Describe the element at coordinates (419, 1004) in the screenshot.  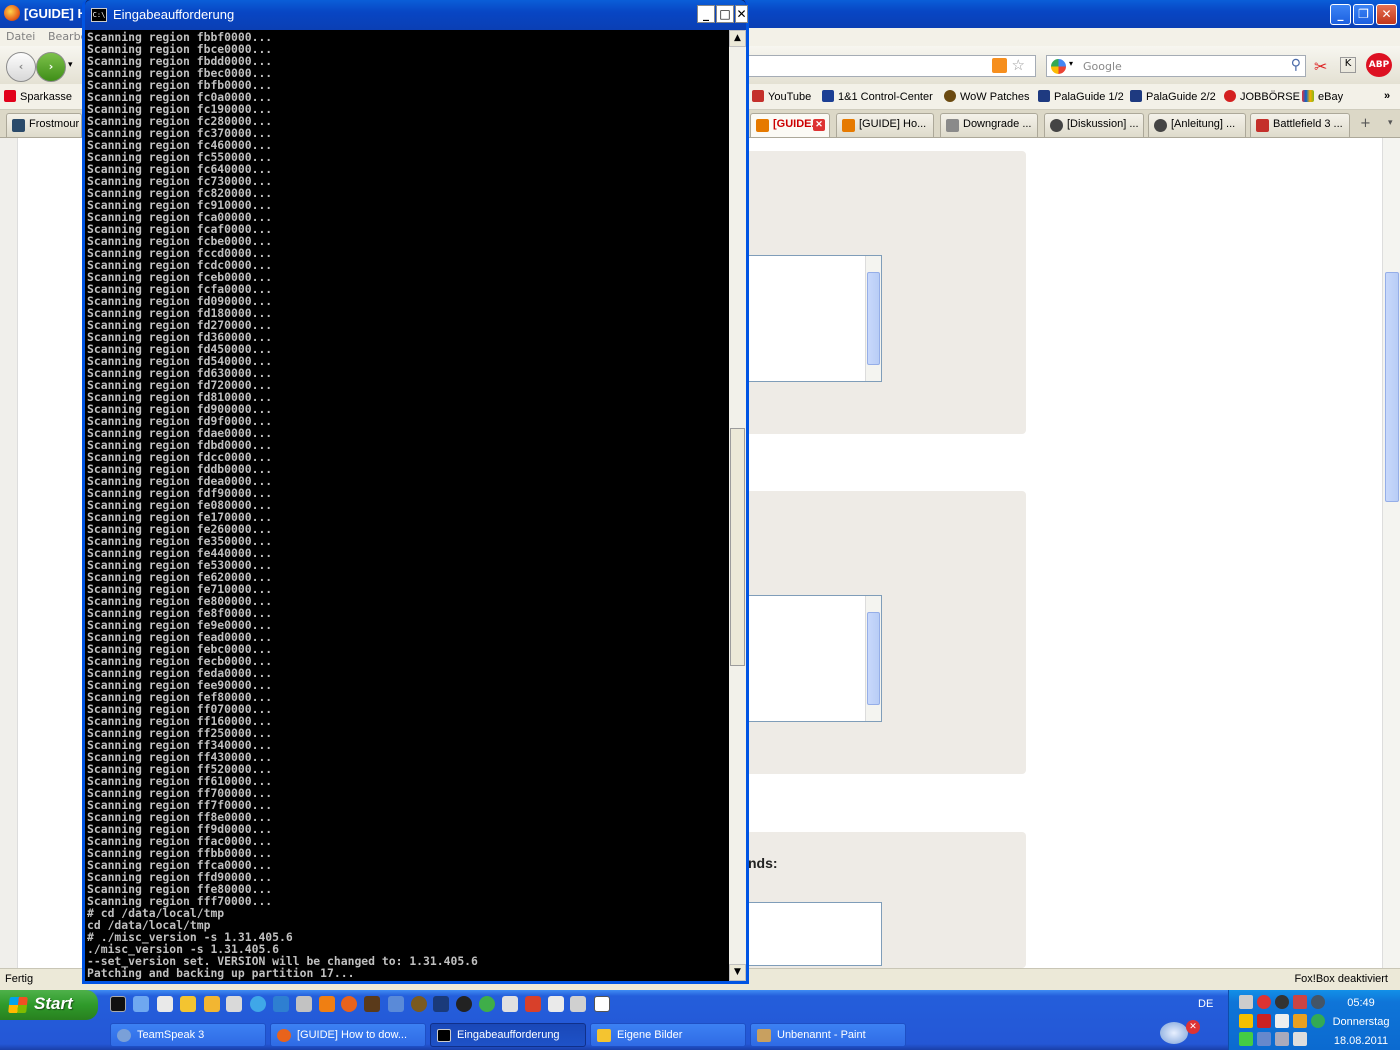
I see `wow-quicklaunch-icon` at that location.